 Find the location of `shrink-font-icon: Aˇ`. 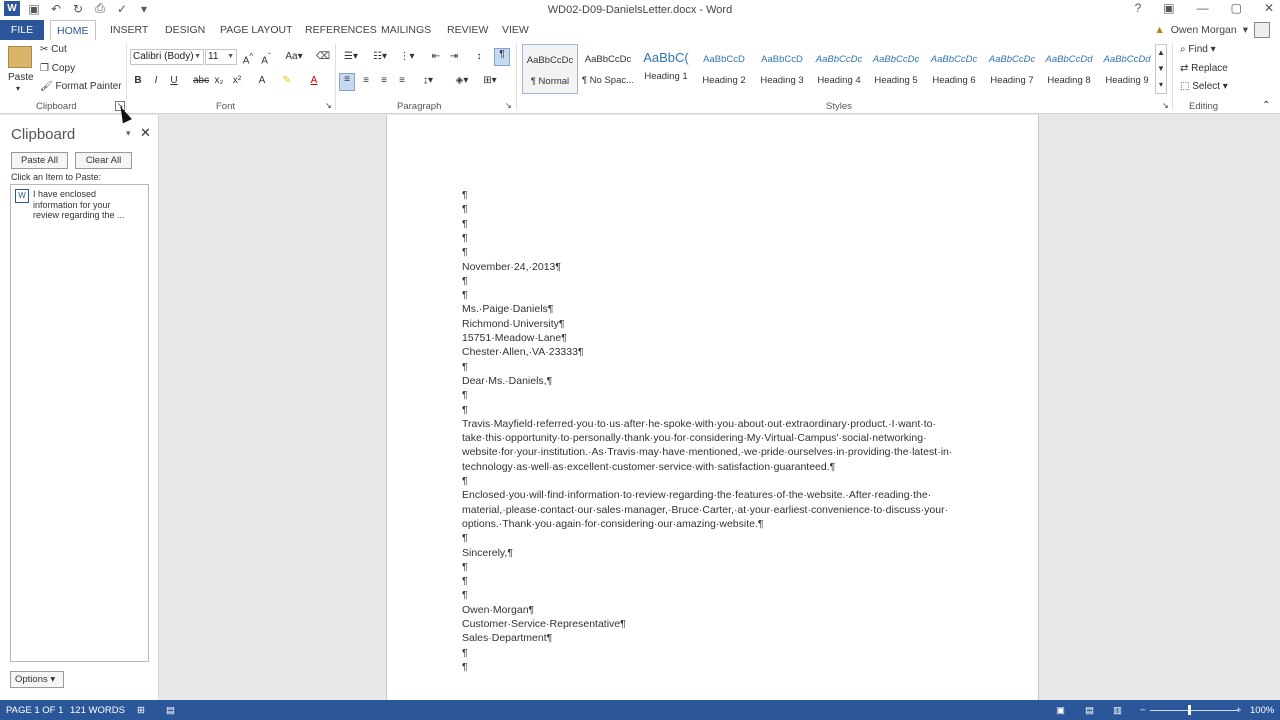

shrink-font-icon: Aˇ is located at coordinates (266, 58).